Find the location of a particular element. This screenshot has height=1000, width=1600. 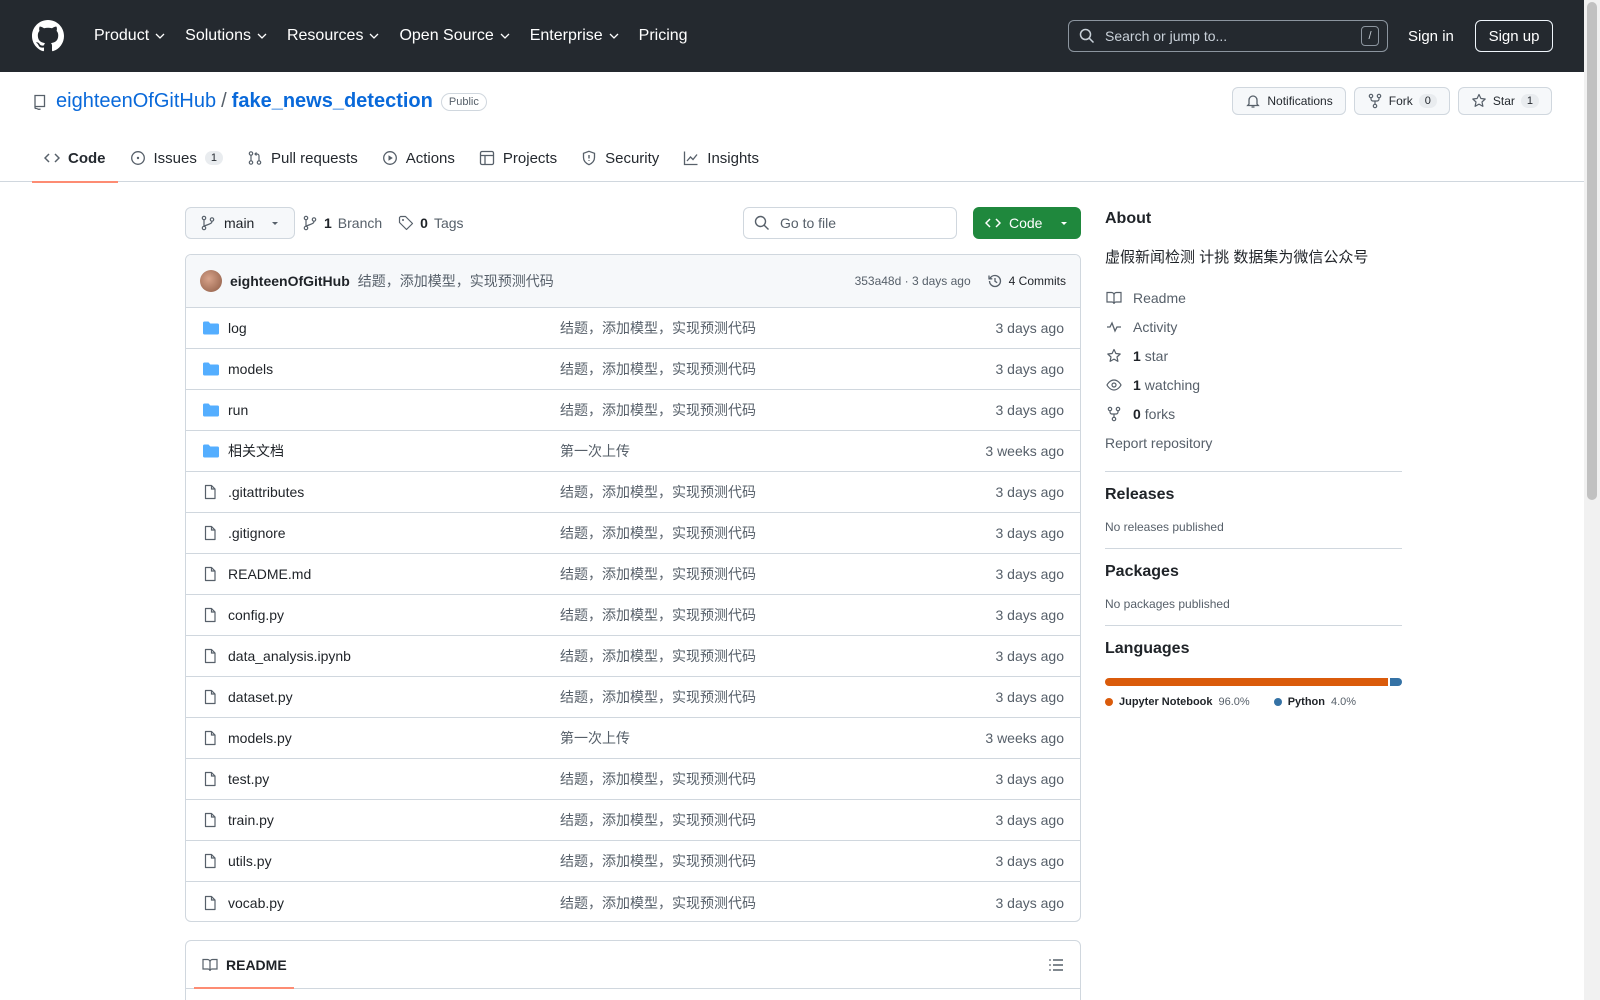

file-row: log 结题，添加模型，实现预测代码 3 days ago is located at coordinates (633, 328).